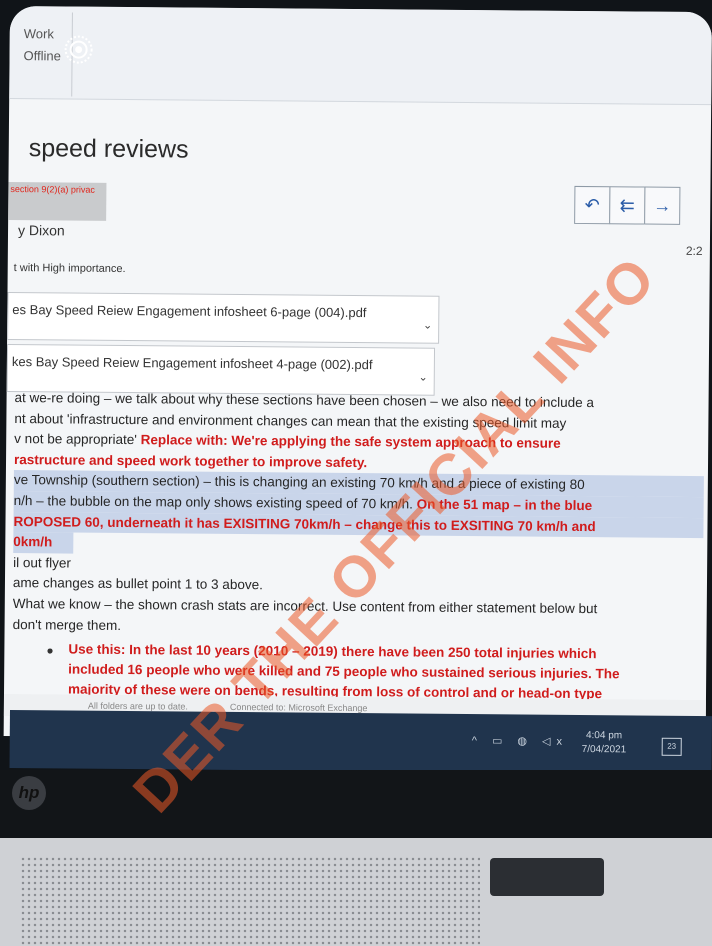  What do you see at coordinates (42, 56) in the screenshot?
I see `ribbon-label-offline: Offline` at bounding box center [42, 56].